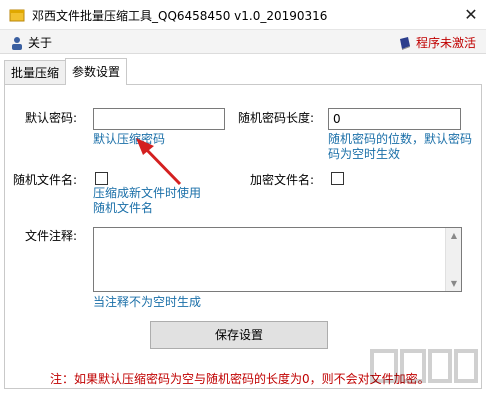  Describe the element at coordinates (239, 335) in the screenshot. I see `save-settings-button: 保存设置` at that location.